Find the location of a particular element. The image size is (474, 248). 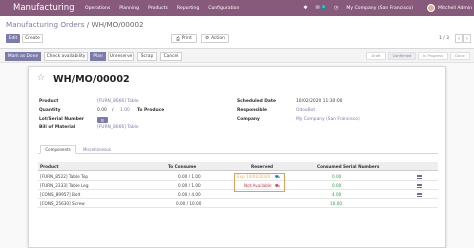

chat-count-badge: 3 is located at coordinates (323, 7).